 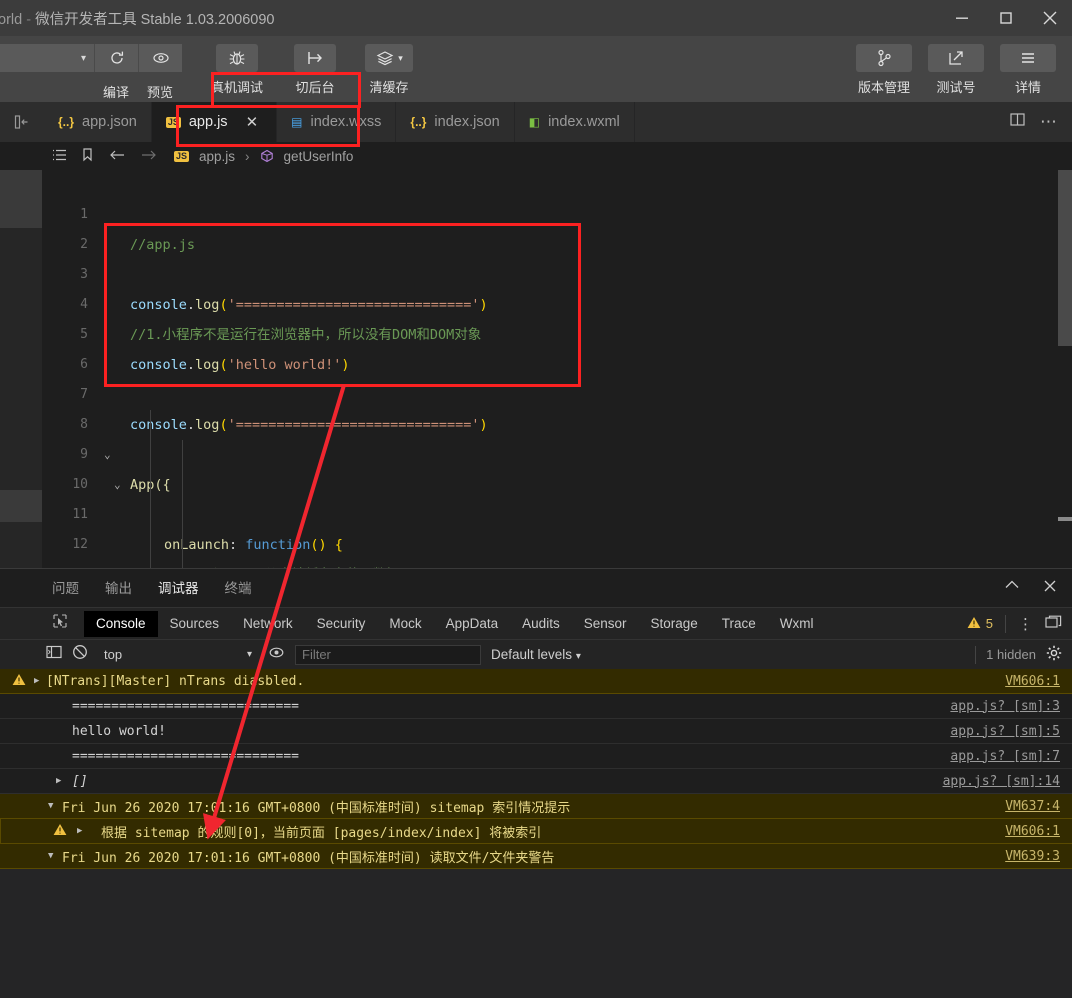 What do you see at coordinates (1065, 369) in the screenshot?
I see `editor-vertical-scrollbar` at bounding box center [1065, 369].